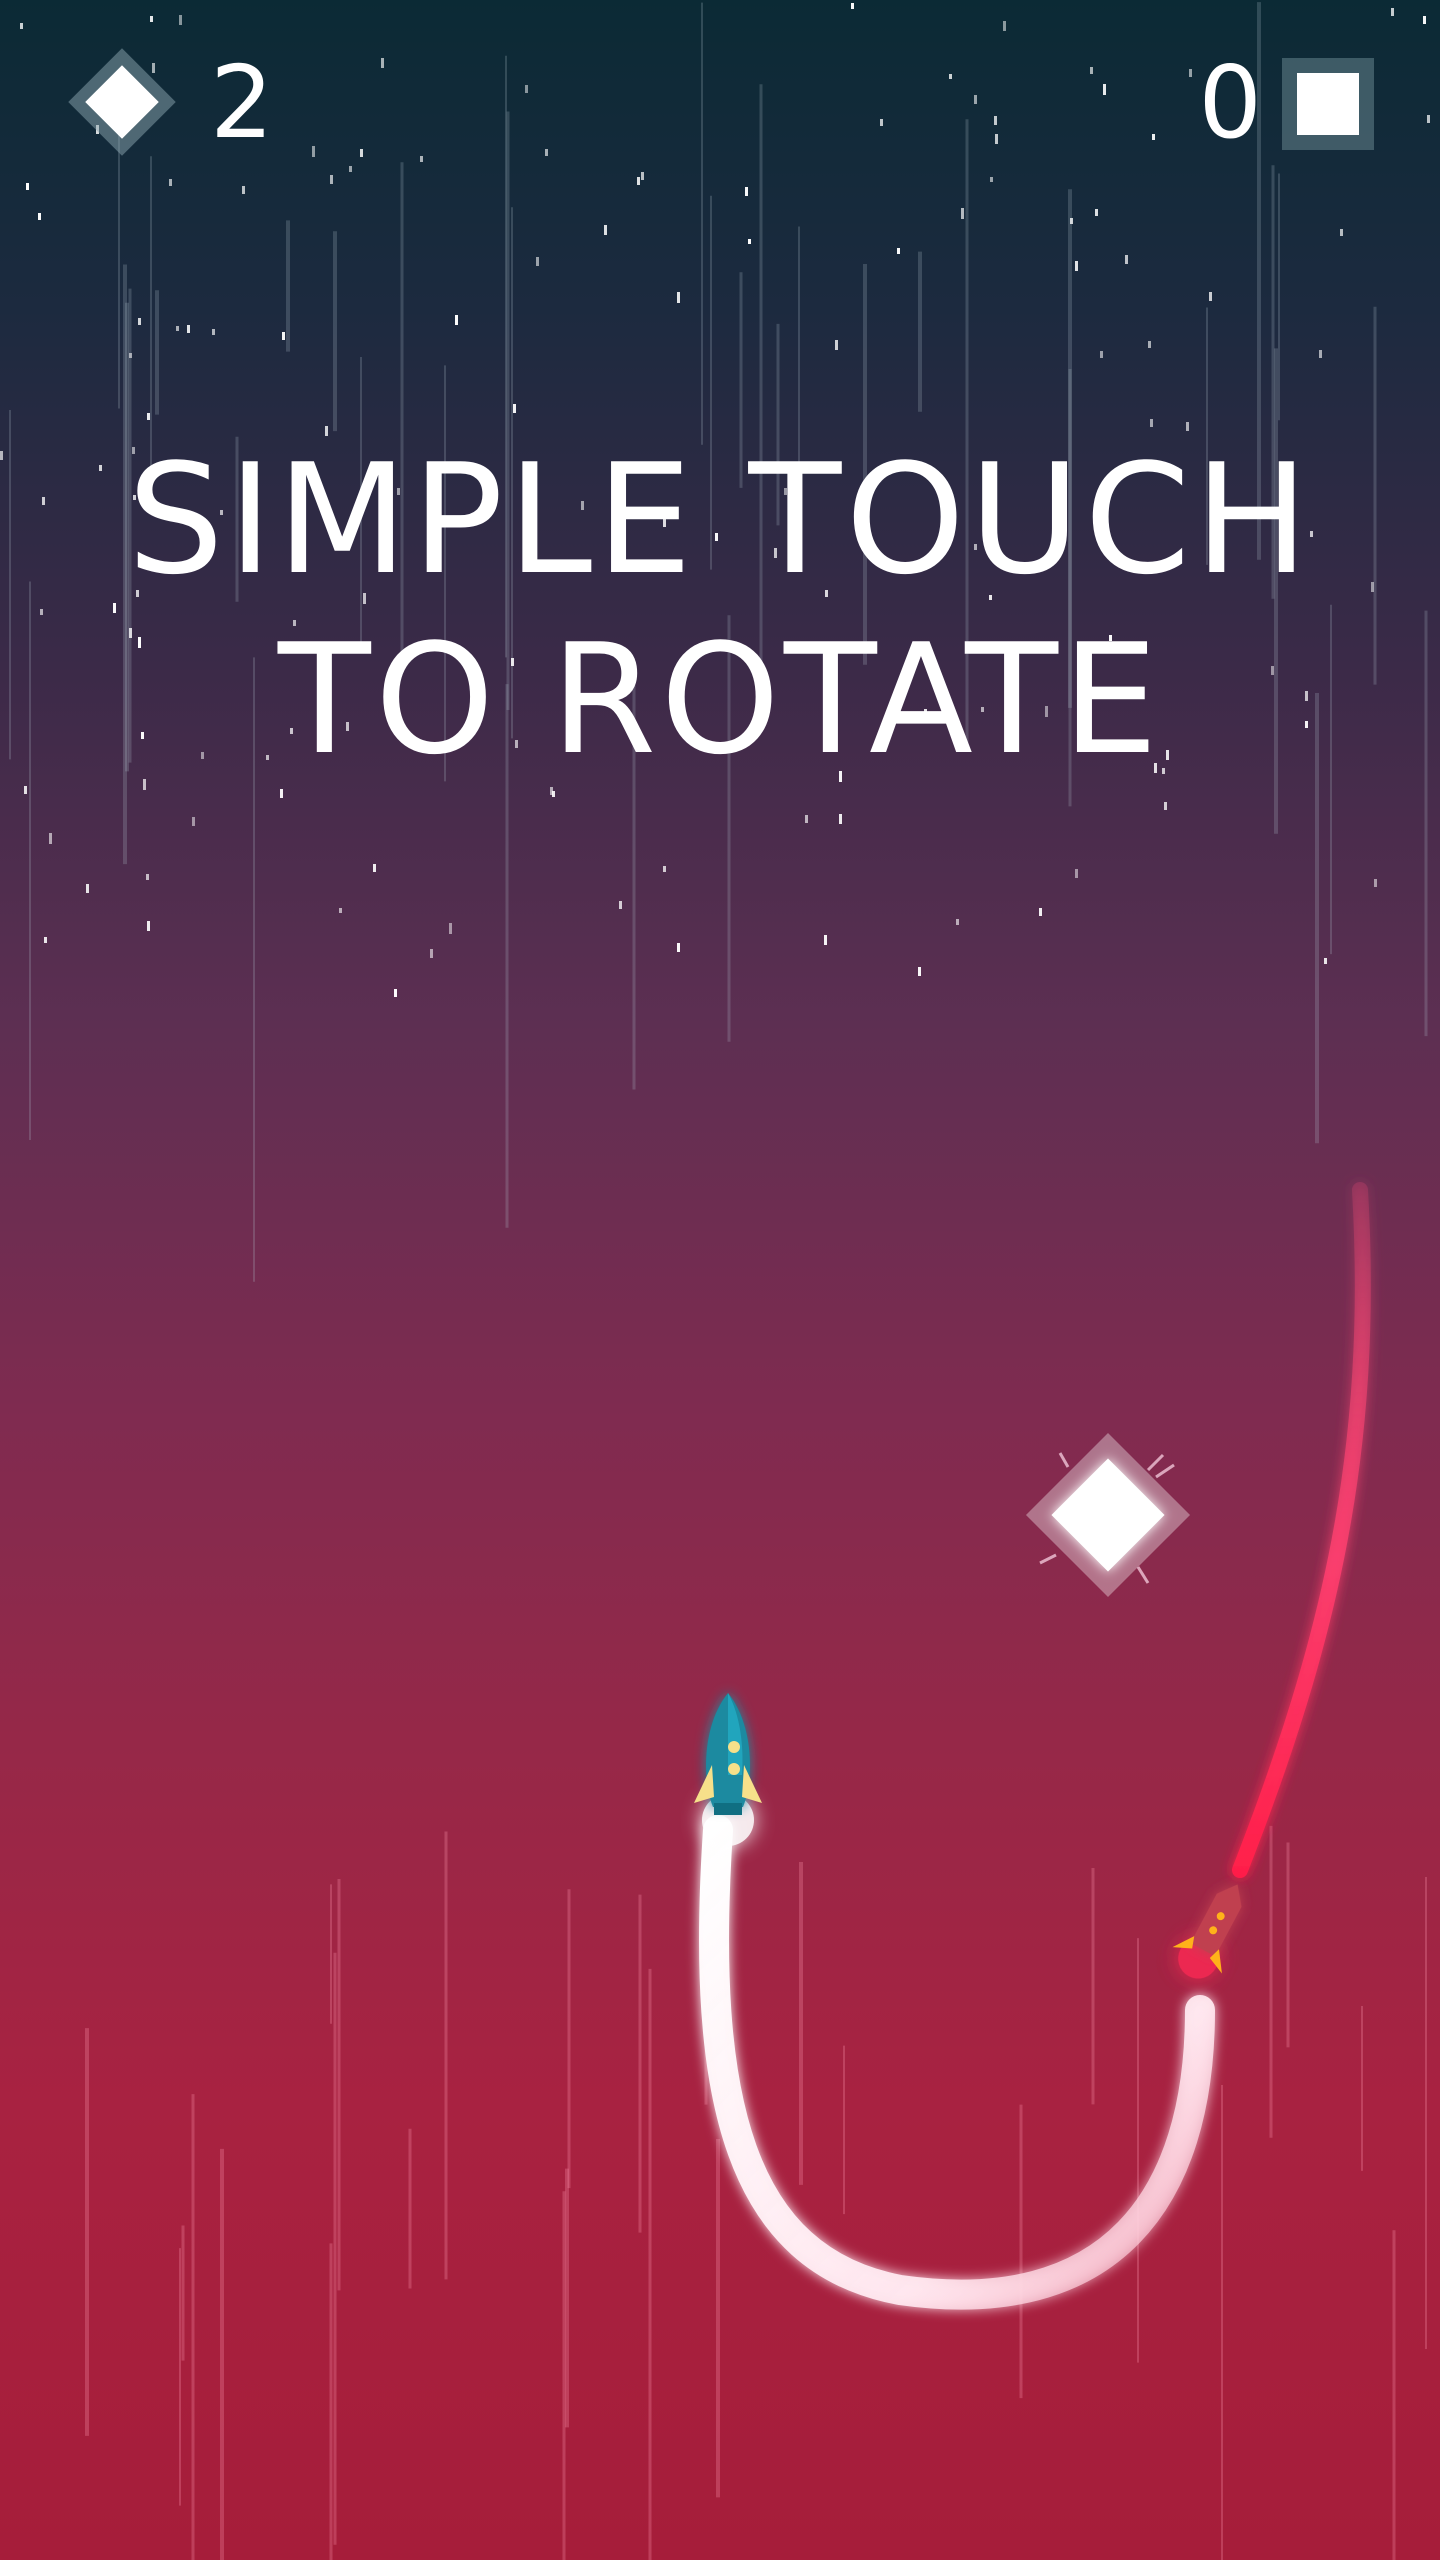 The width and height of the screenshot is (1440, 2560). Describe the element at coordinates (1207, 1931) in the screenshot. I see `enemy-missile` at that location.